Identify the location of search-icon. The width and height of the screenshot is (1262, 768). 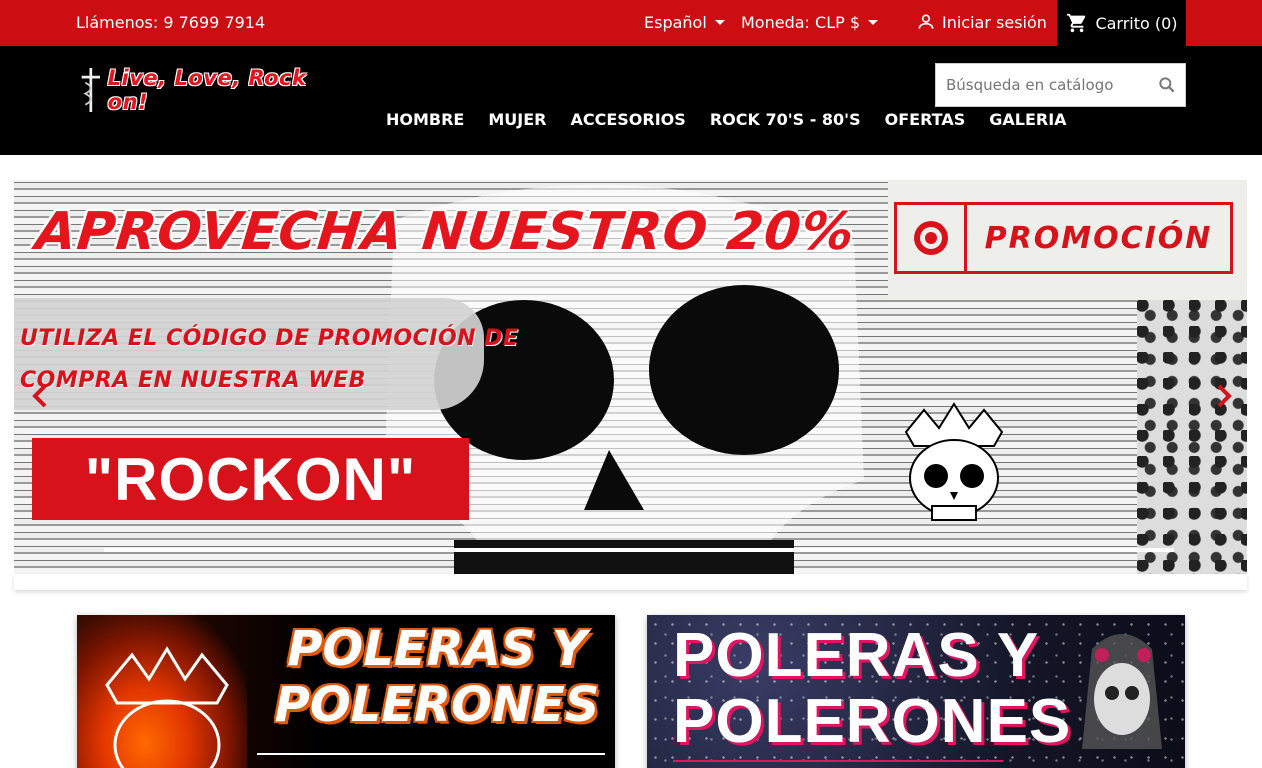
(1167, 85).